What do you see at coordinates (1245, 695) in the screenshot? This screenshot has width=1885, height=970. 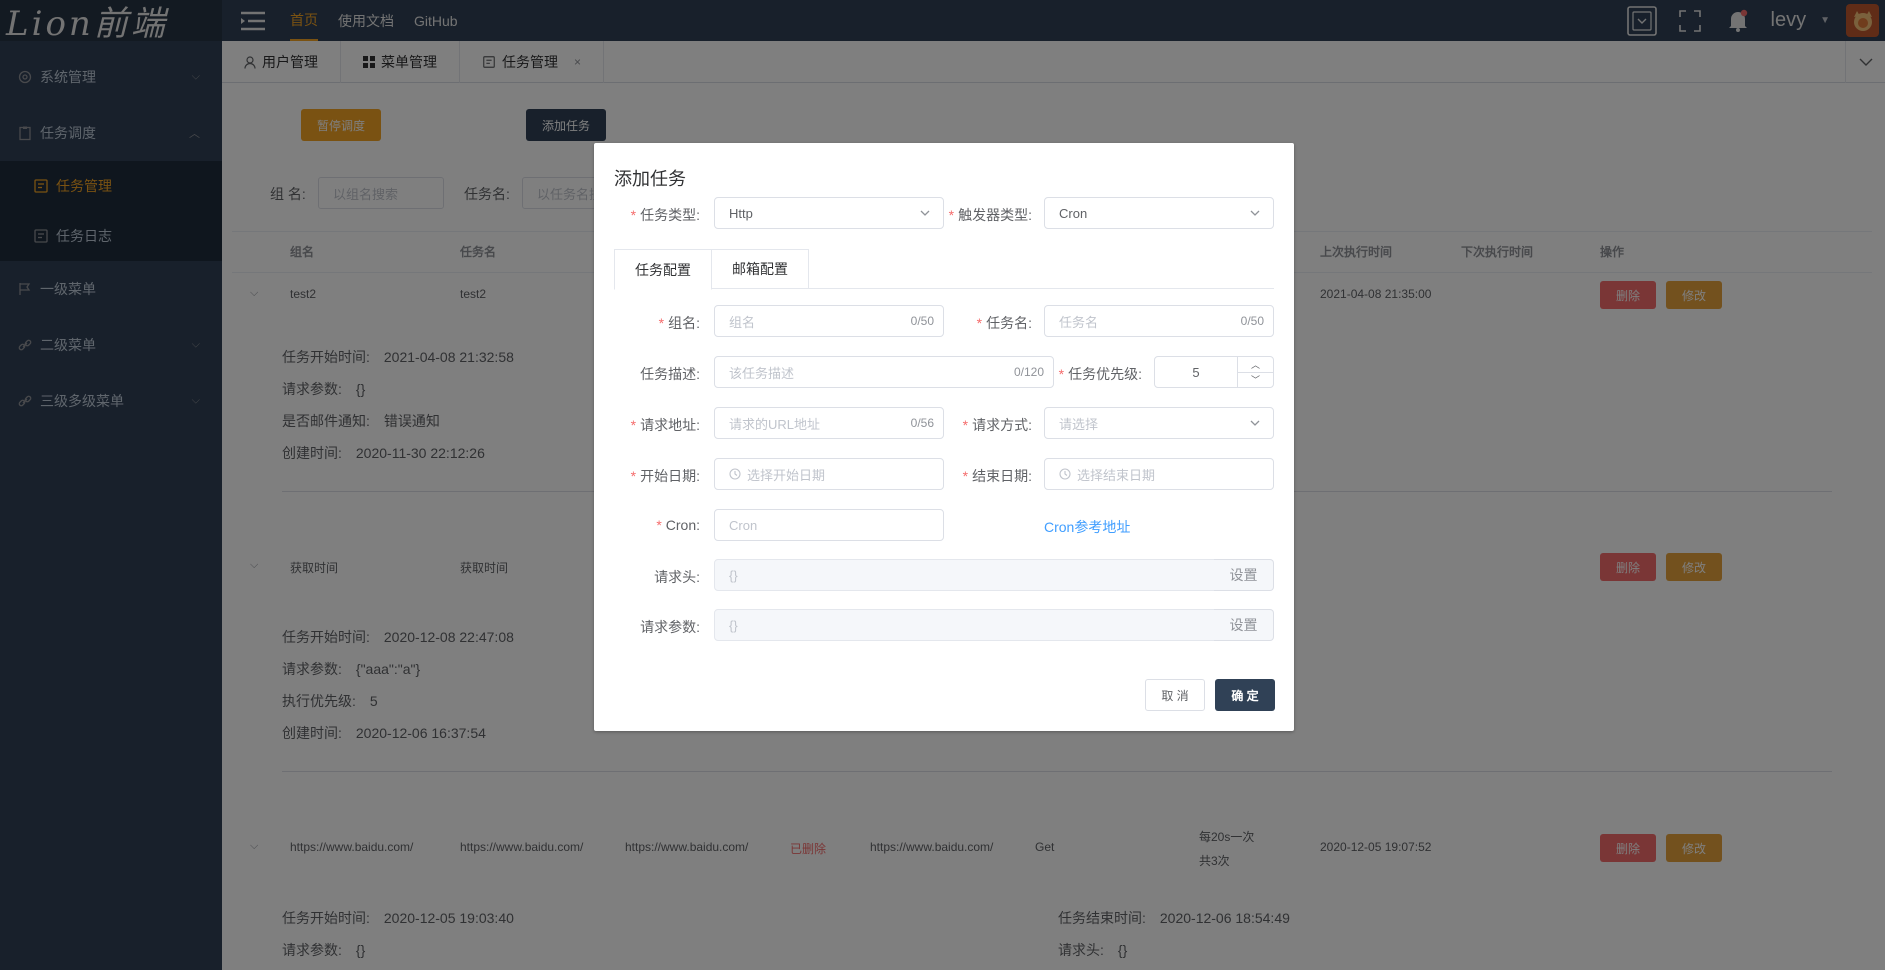 I see `confirm-button: 确 定` at bounding box center [1245, 695].